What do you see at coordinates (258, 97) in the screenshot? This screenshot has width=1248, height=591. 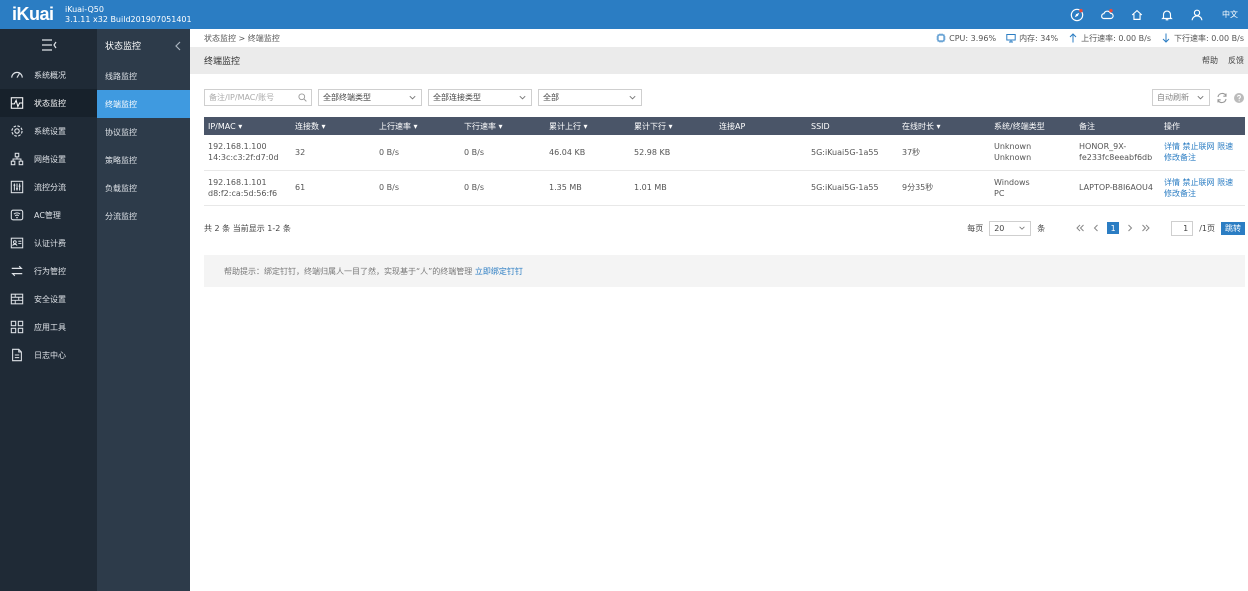 I see `search-input: 备注/IP/MAC/账号` at bounding box center [258, 97].